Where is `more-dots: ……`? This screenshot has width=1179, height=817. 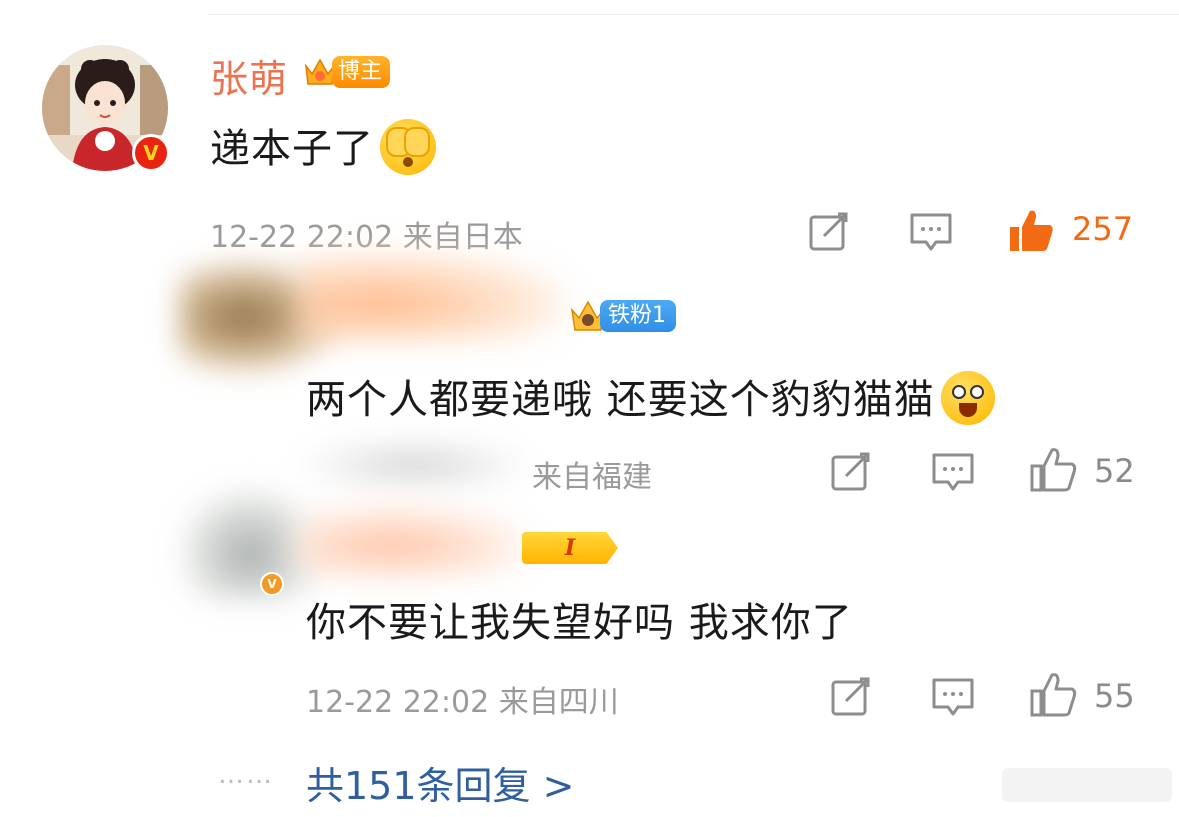
more-dots: …… is located at coordinates (246, 775).